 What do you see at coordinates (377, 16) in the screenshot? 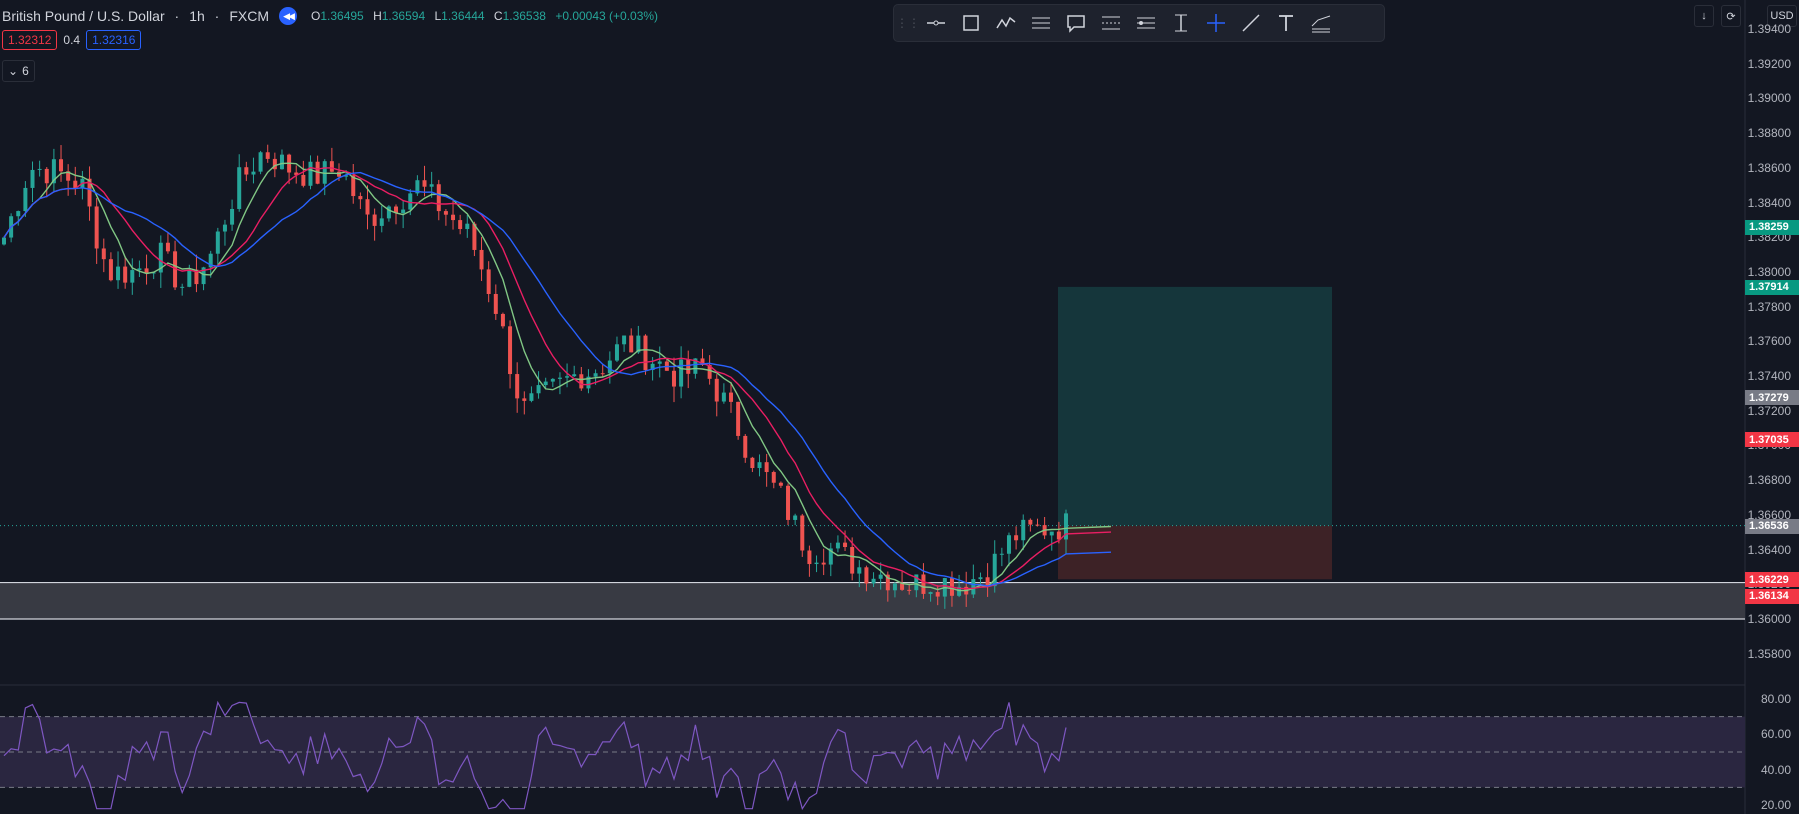
I see `high-label: H` at bounding box center [377, 16].